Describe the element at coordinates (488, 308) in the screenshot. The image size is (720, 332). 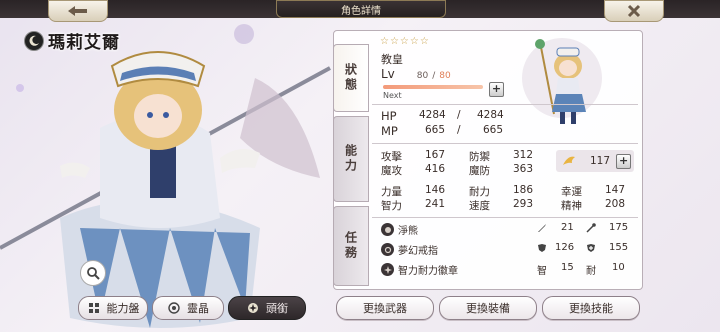
I see `change-gear-button: 更換裝備` at that location.